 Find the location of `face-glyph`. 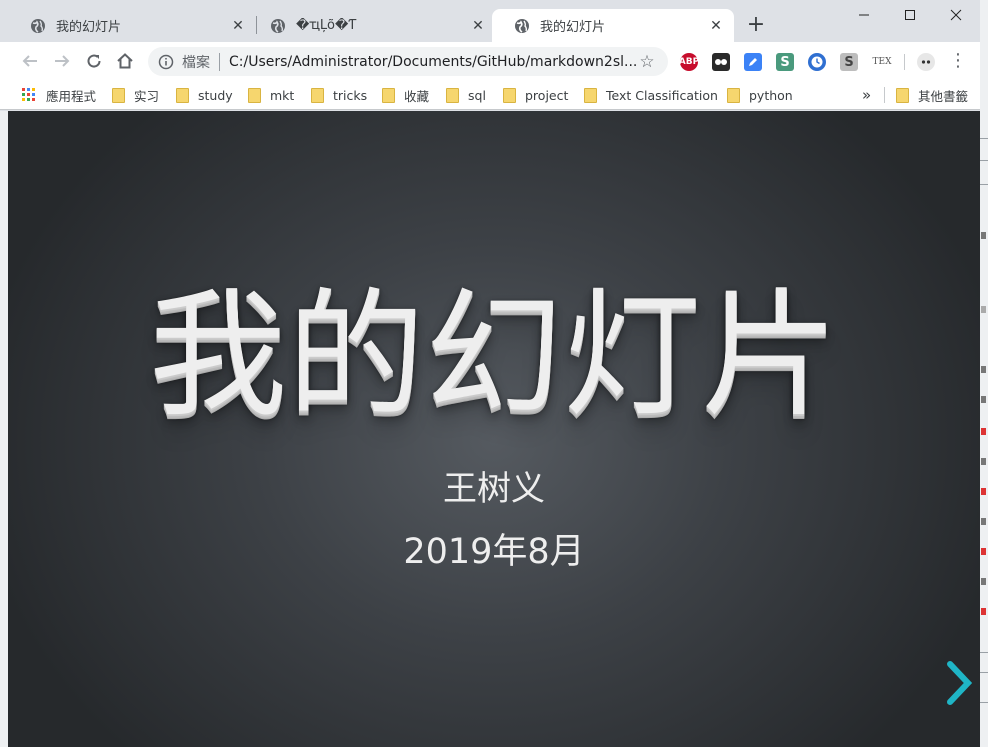

face-glyph is located at coordinates (926, 62).